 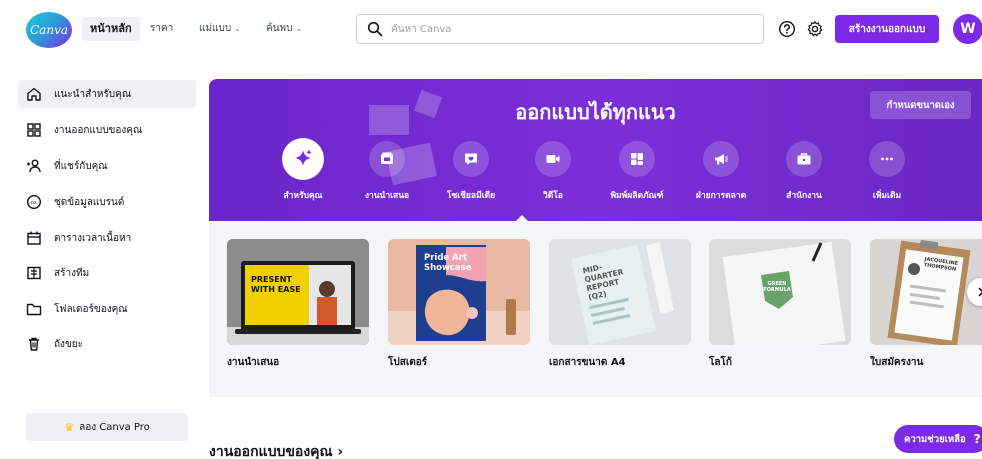 I want to click on template-card-label: โปสเตอร์, so click(x=408, y=362).